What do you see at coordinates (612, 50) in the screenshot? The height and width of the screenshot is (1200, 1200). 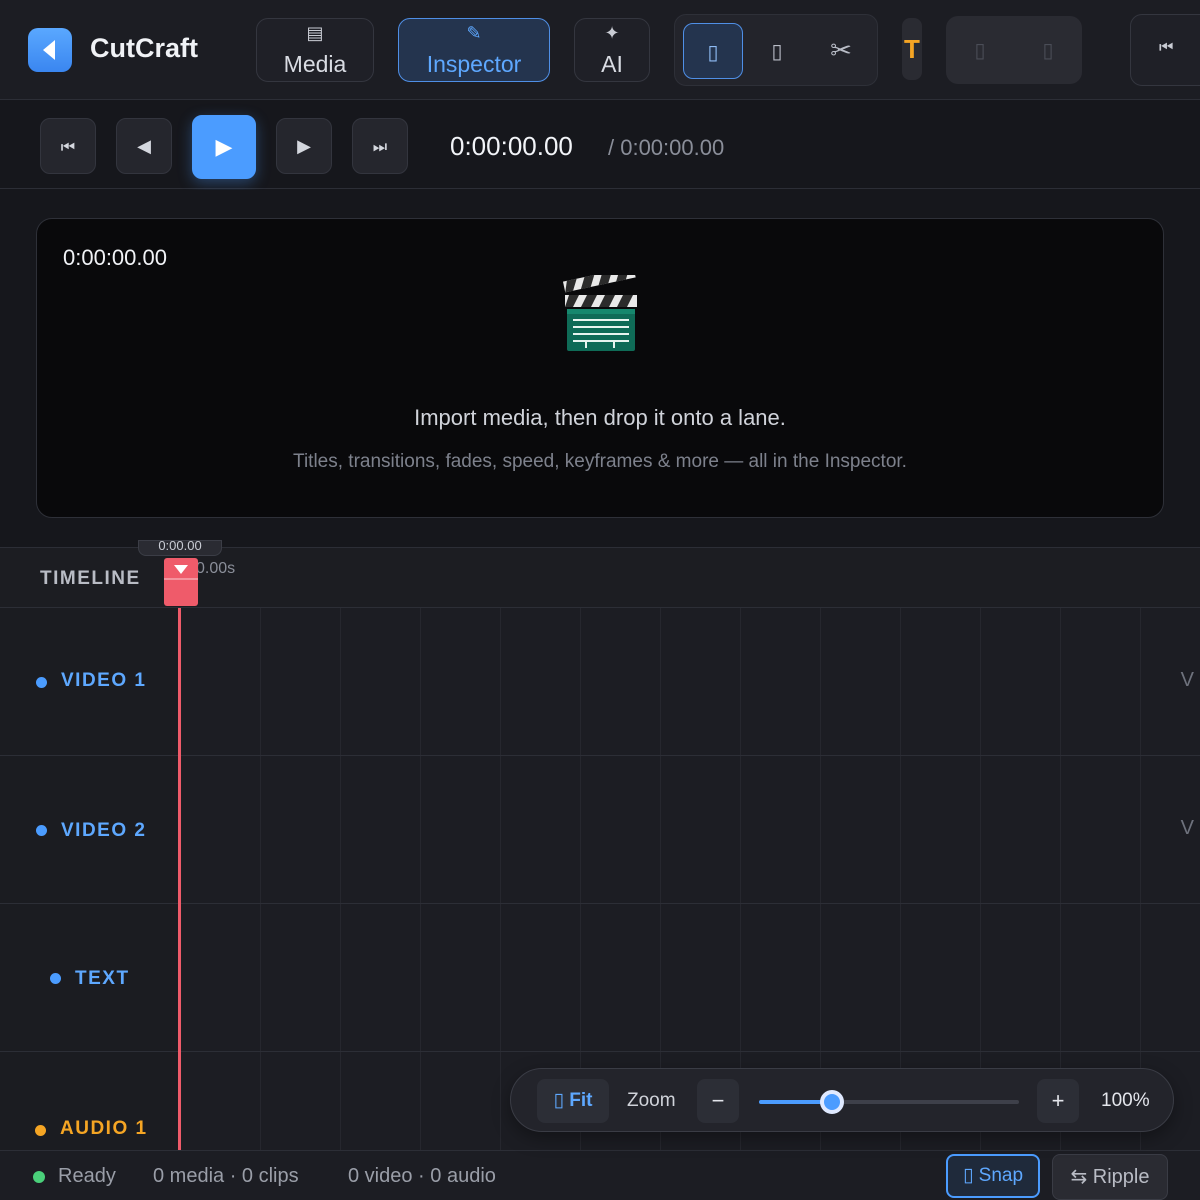 I see `tab-ai: ✦ AI` at bounding box center [612, 50].